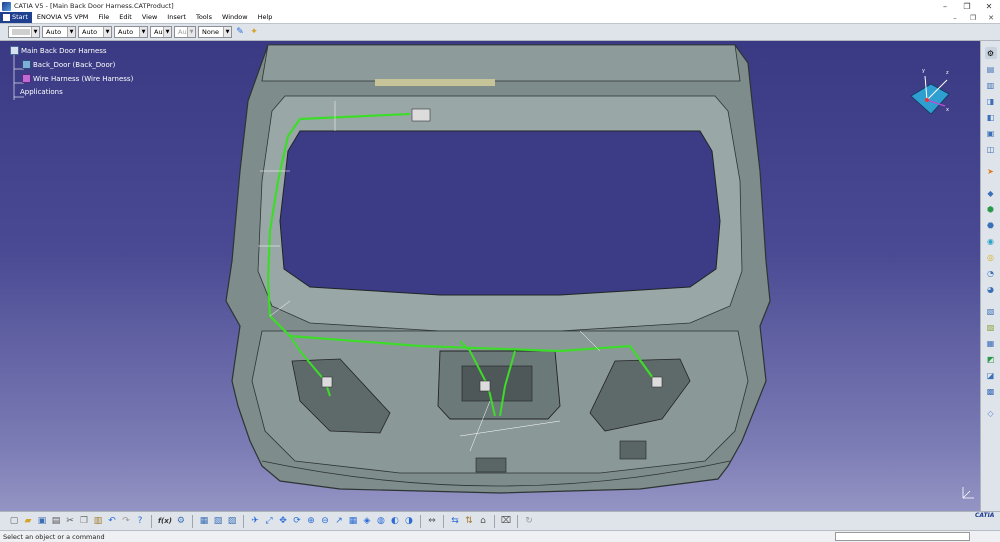  I want to click on minimize-button: –, so click(945, 6).